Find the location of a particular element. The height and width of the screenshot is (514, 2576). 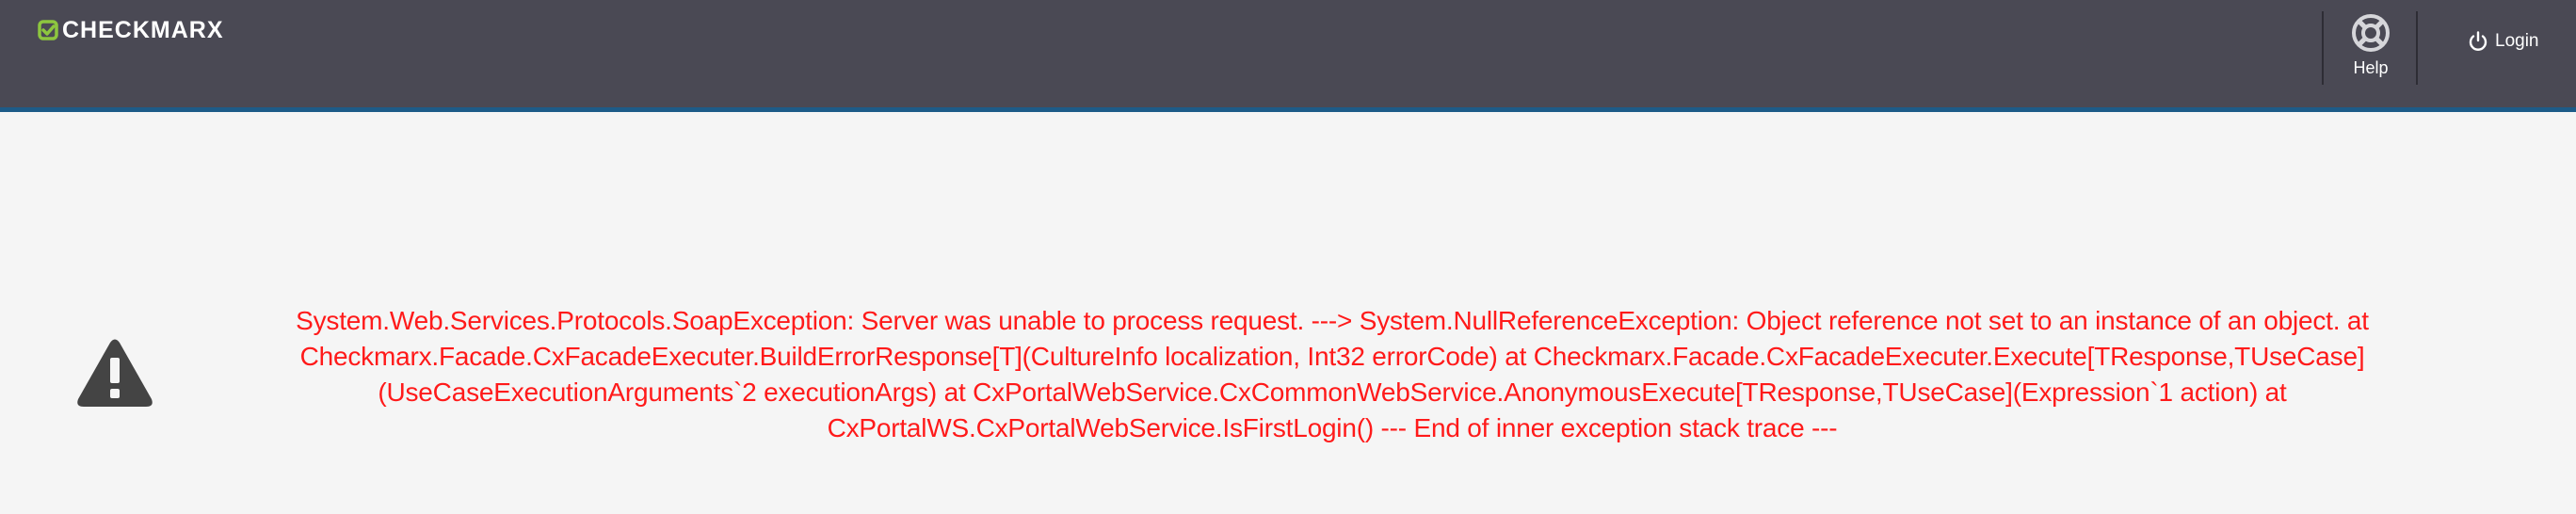

power-icon is located at coordinates (2478, 41).